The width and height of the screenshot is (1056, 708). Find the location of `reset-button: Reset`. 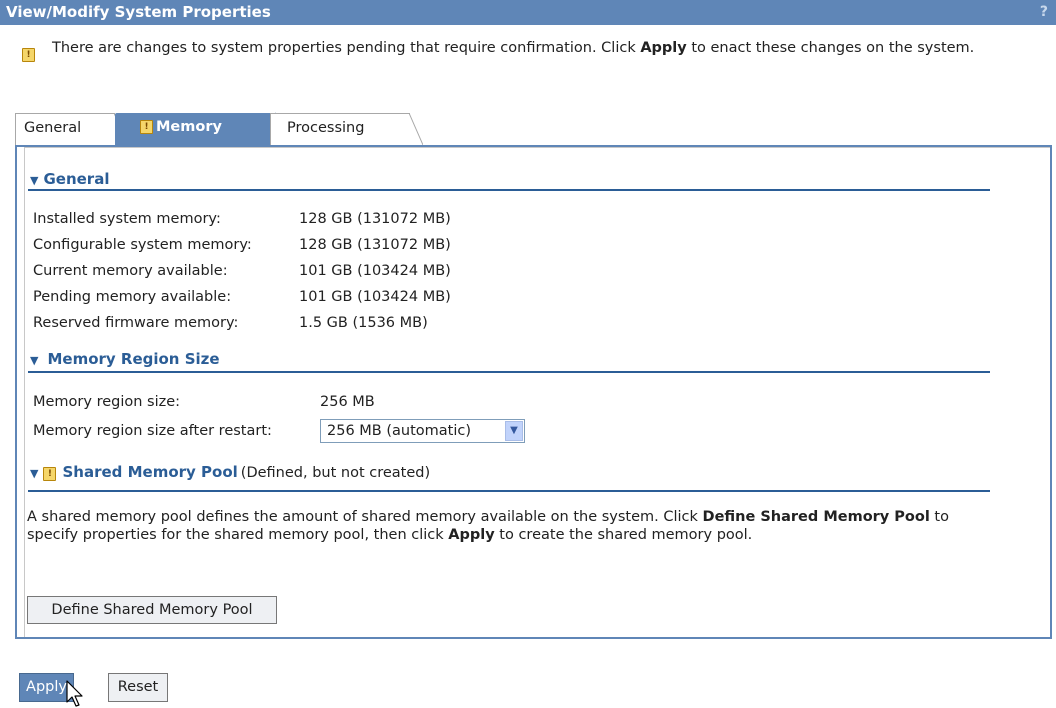

reset-button: Reset is located at coordinates (138, 687).